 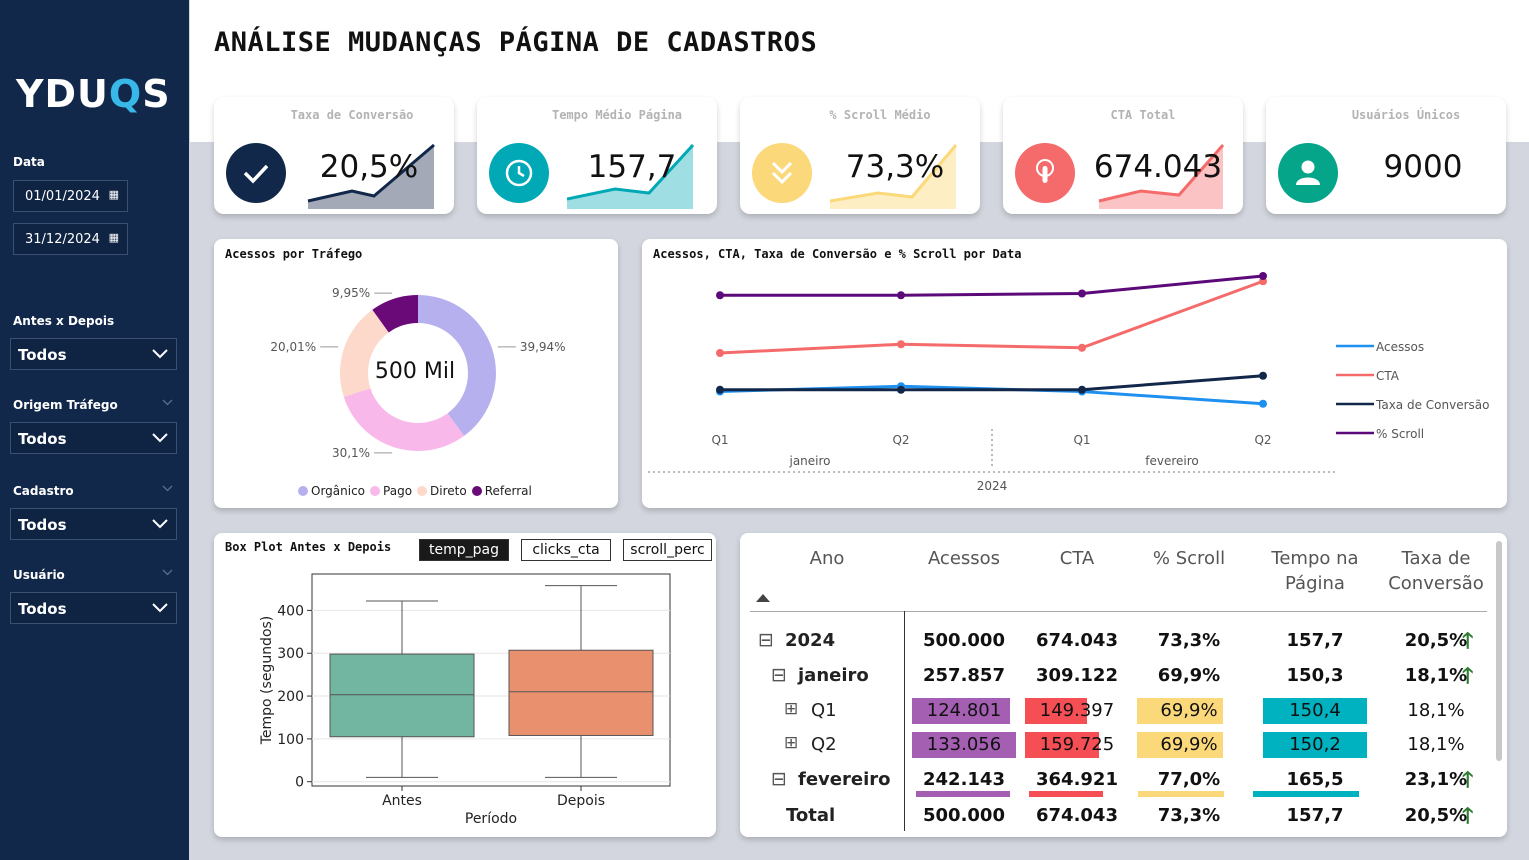 What do you see at coordinates (351, 293) in the screenshot?
I see `donut-slice-label: 9,95%` at bounding box center [351, 293].